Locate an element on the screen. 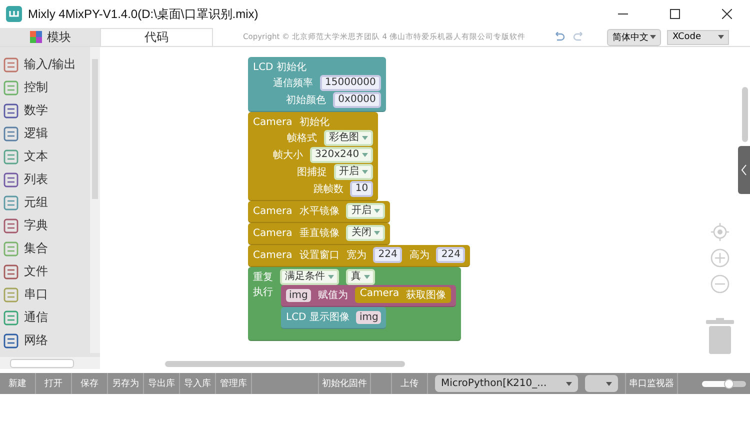 The height and width of the screenshot is (448, 750). category-item: 串口 is located at coordinates (45, 294).